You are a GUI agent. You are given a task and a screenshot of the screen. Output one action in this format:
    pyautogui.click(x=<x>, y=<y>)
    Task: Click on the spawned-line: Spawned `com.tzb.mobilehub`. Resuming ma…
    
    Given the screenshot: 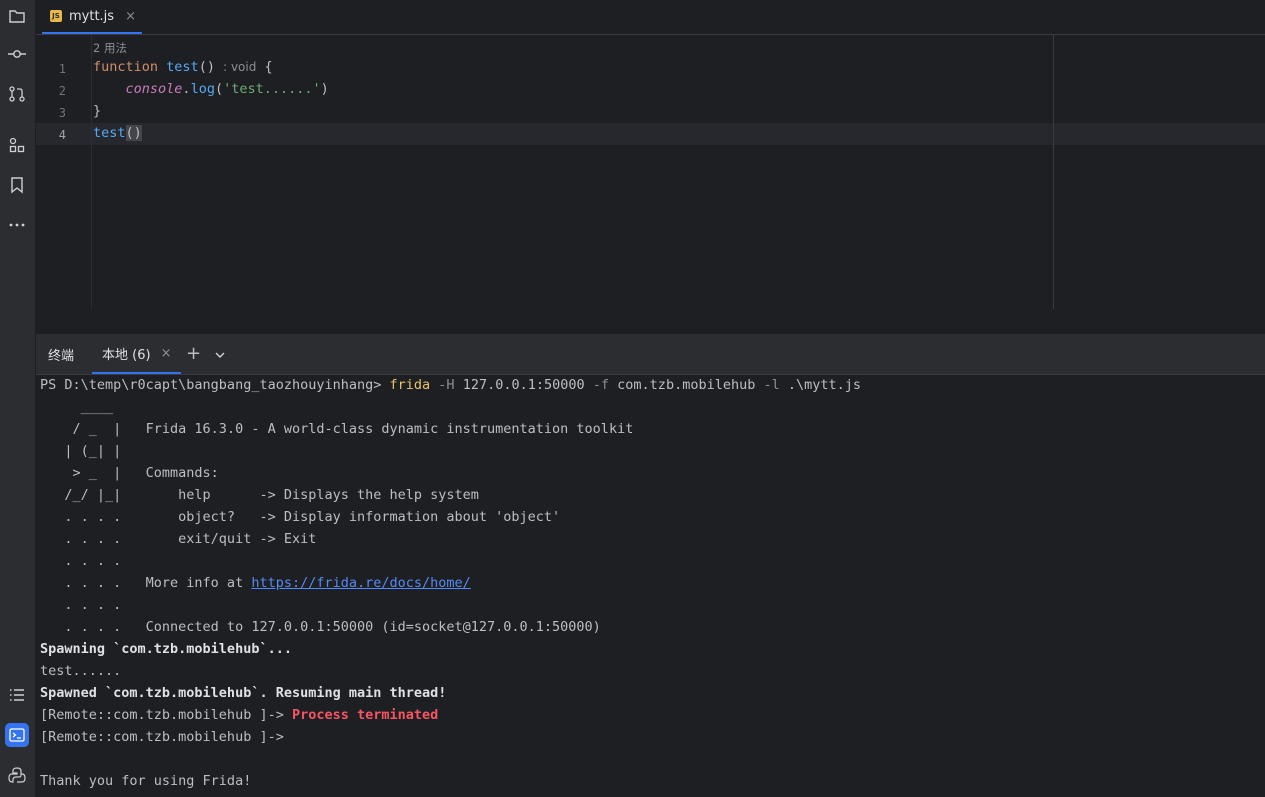 What is the action you would take?
    pyautogui.click(x=243, y=693)
    